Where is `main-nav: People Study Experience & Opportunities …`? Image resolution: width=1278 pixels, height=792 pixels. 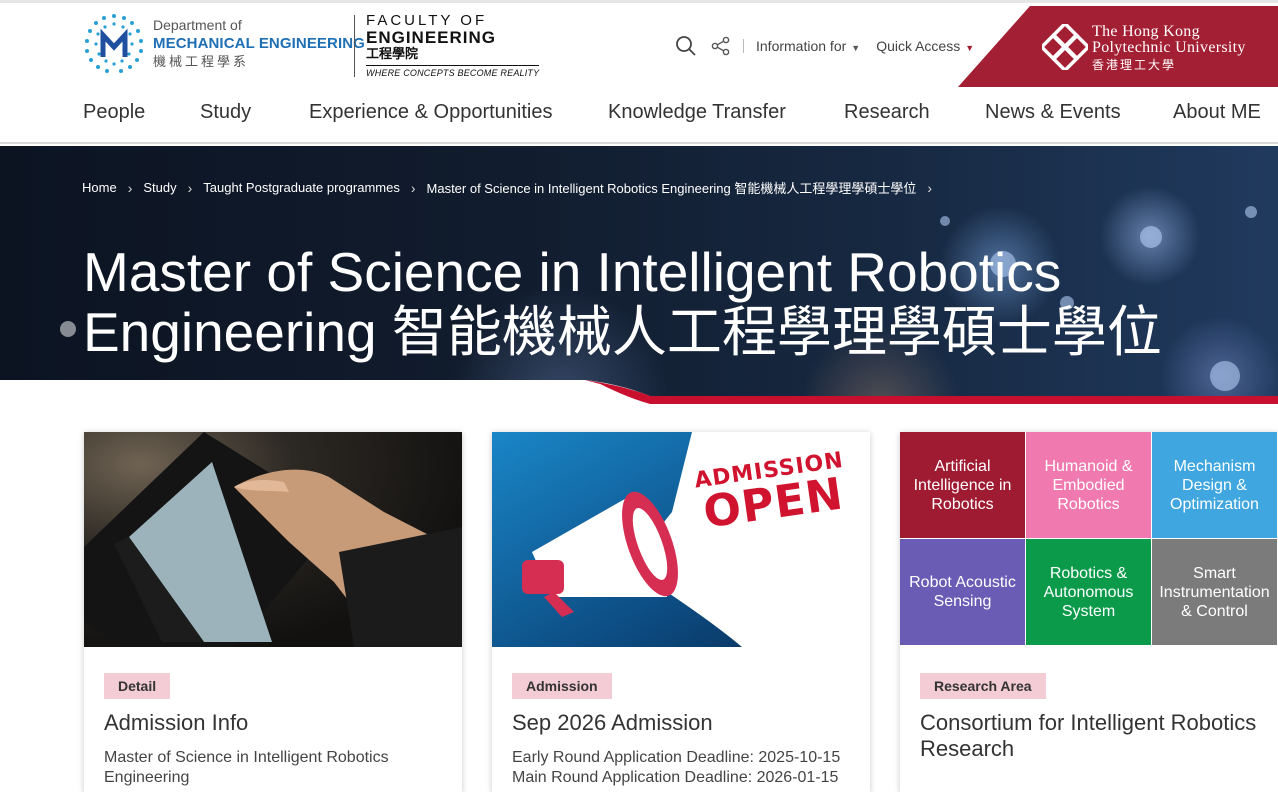 main-nav: People Study Experience & Opportunities … is located at coordinates (639, 114).